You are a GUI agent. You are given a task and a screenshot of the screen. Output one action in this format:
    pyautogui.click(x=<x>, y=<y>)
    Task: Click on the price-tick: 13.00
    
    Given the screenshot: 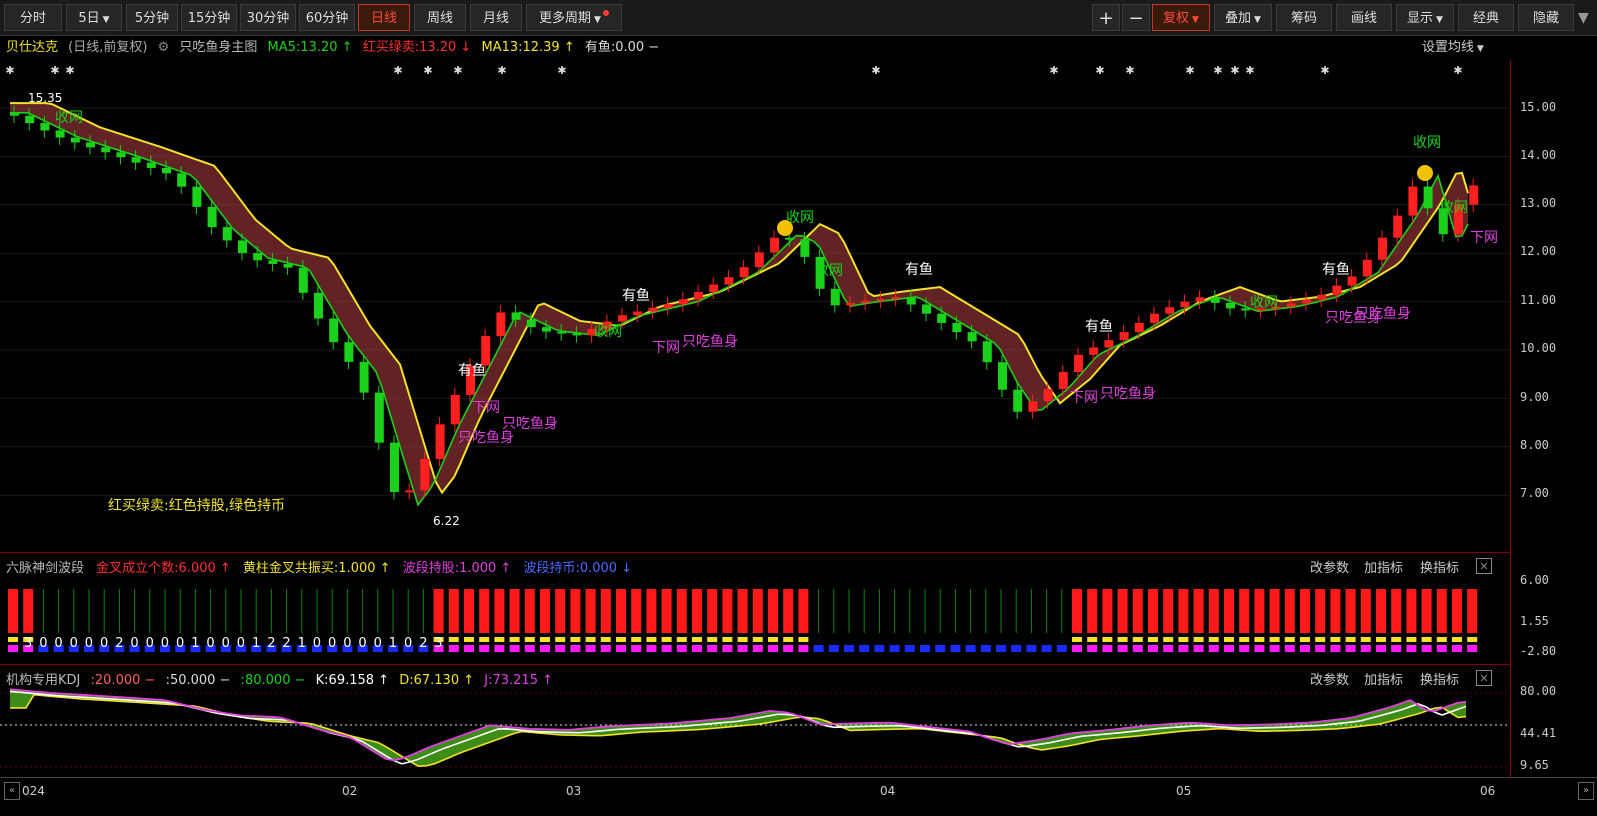 What is the action you would take?
    pyautogui.click(x=1538, y=203)
    